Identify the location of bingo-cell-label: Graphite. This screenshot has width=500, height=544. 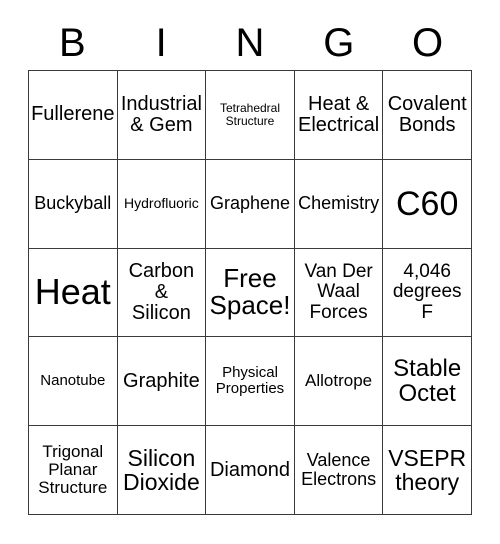
(161, 380).